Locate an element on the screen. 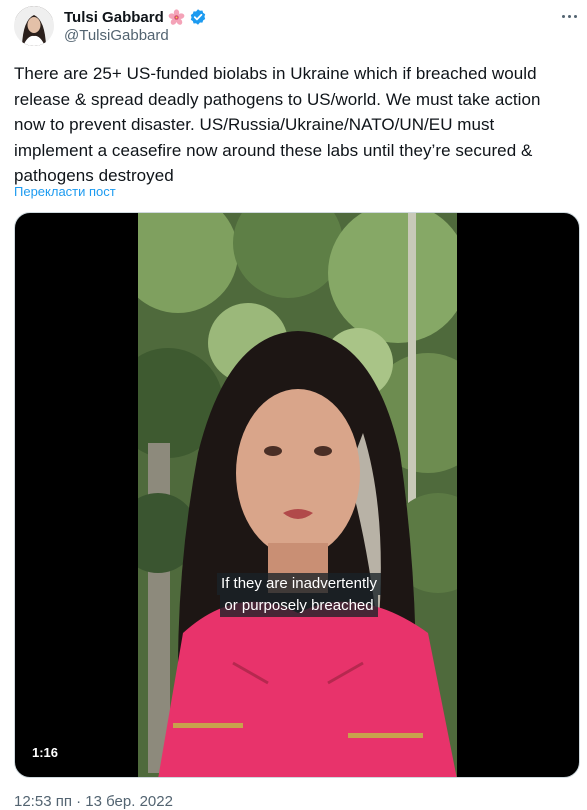 The image size is (587, 810). author-name-row: Tulsi Gabbard is located at coordinates (135, 17).